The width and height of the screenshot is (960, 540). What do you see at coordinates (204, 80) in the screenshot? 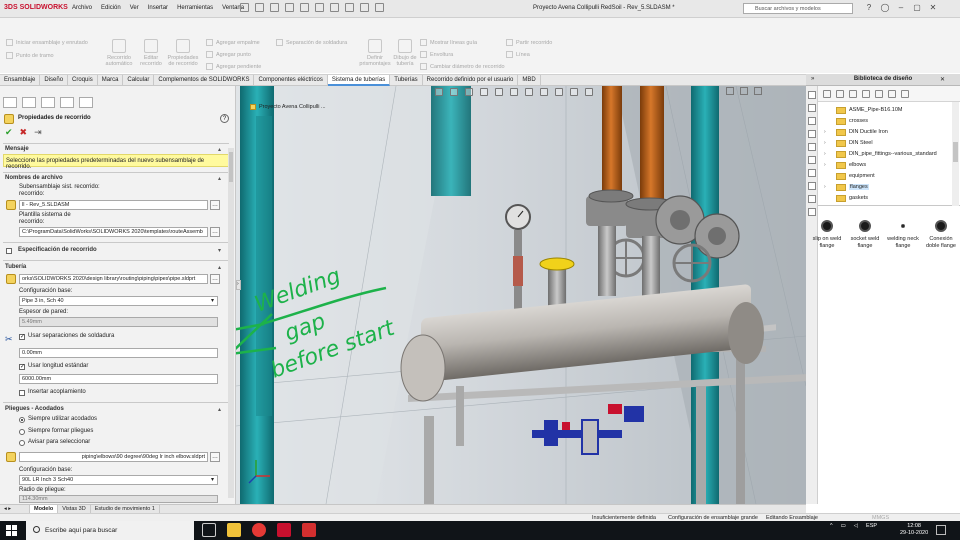
I see `tab-complementos: Complementos de SOLIDWORKS` at bounding box center [204, 80].